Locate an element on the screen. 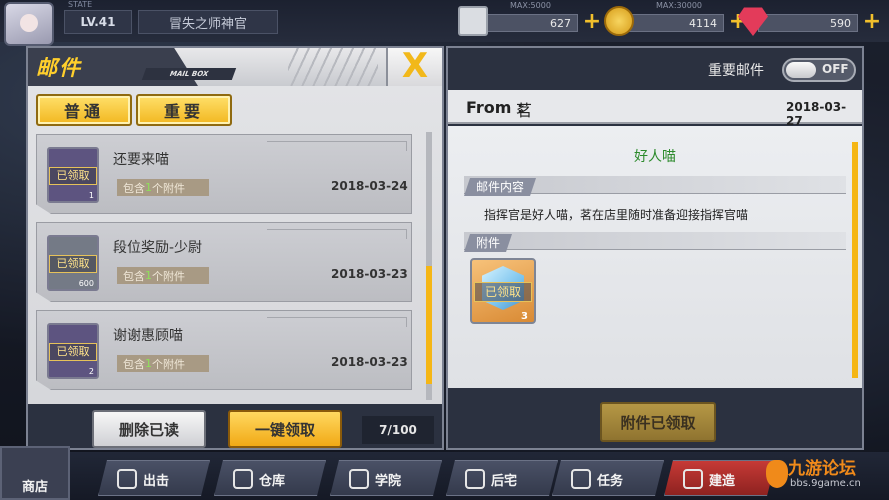  content-section-header: 邮件内容 is located at coordinates (655, 185).